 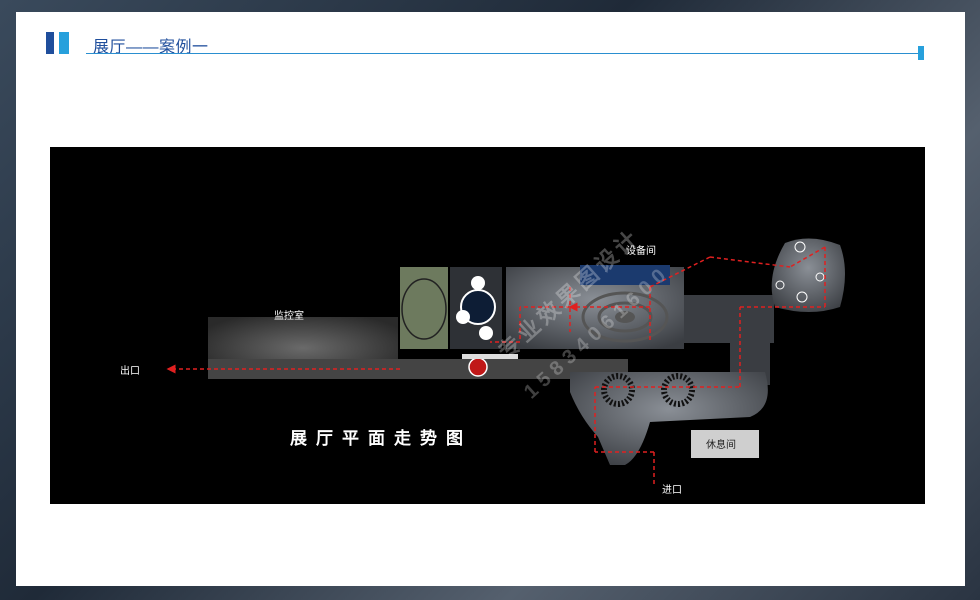 I want to click on cave-room, so click(x=808, y=275).